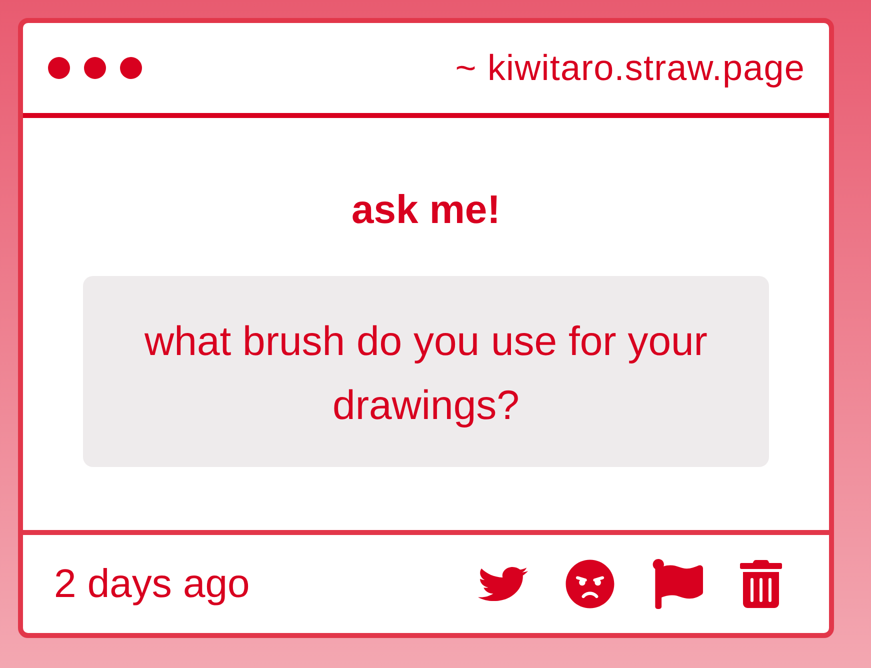  What do you see at coordinates (426, 373) in the screenshot?
I see `question-text: what brush do you use for your drawings?` at bounding box center [426, 373].